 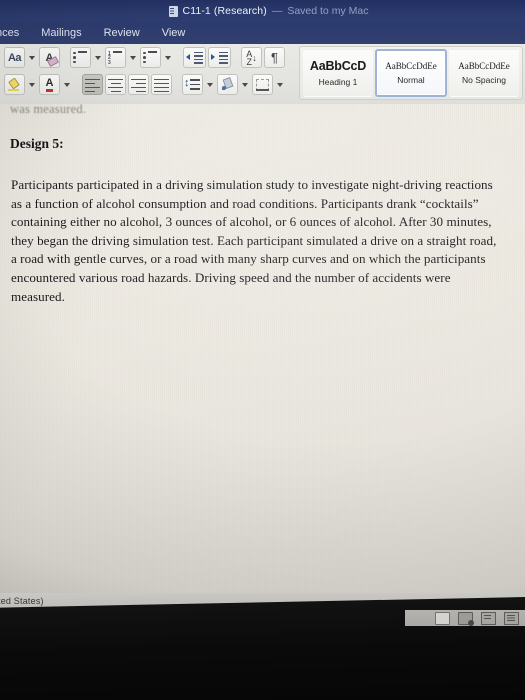 I want to click on align-right-button, so click(x=138, y=84).